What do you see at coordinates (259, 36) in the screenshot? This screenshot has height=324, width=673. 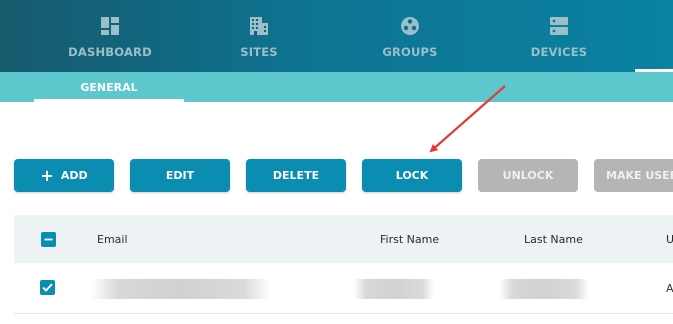 I see `nav-item-sites: SITES` at bounding box center [259, 36].